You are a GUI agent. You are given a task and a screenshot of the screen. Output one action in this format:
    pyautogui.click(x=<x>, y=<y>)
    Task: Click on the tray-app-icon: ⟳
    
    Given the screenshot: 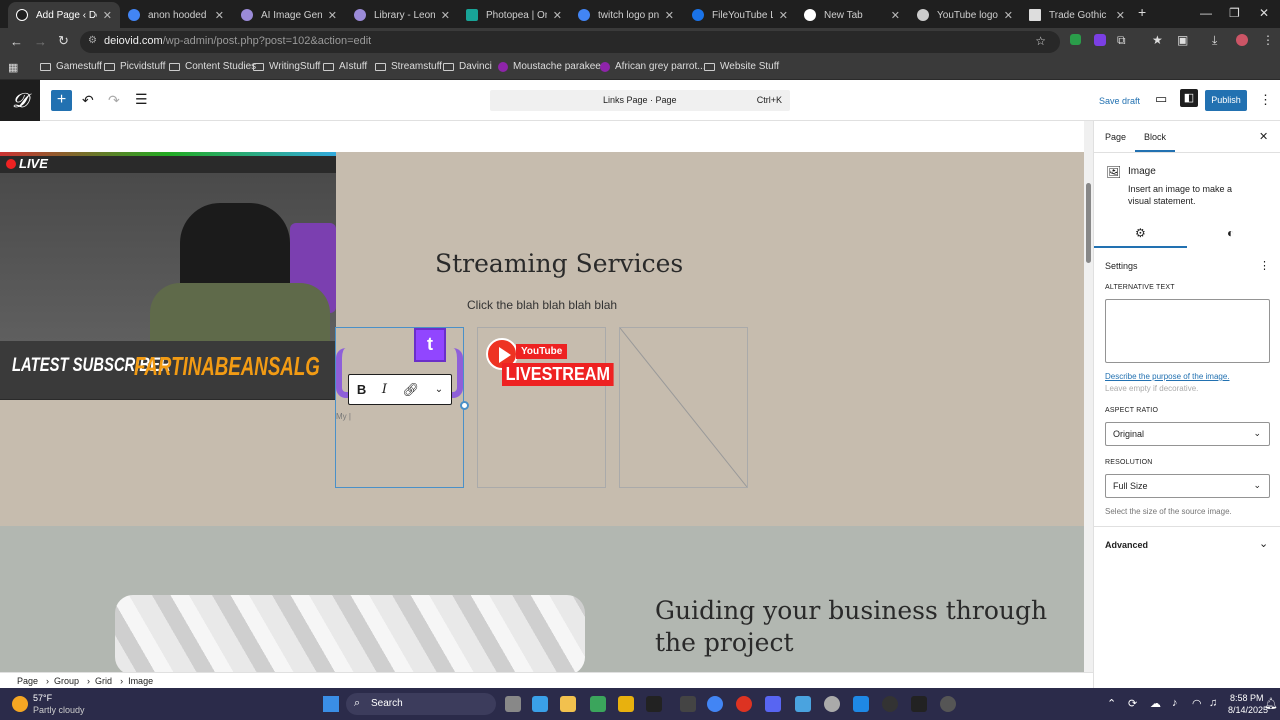 What is the action you would take?
    pyautogui.click(x=1132, y=703)
    